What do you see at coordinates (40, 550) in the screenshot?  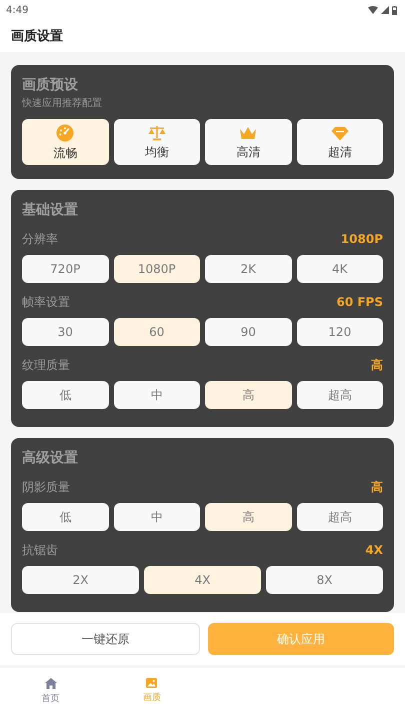 I see `setting-label: 抗锯齿` at bounding box center [40, 550].